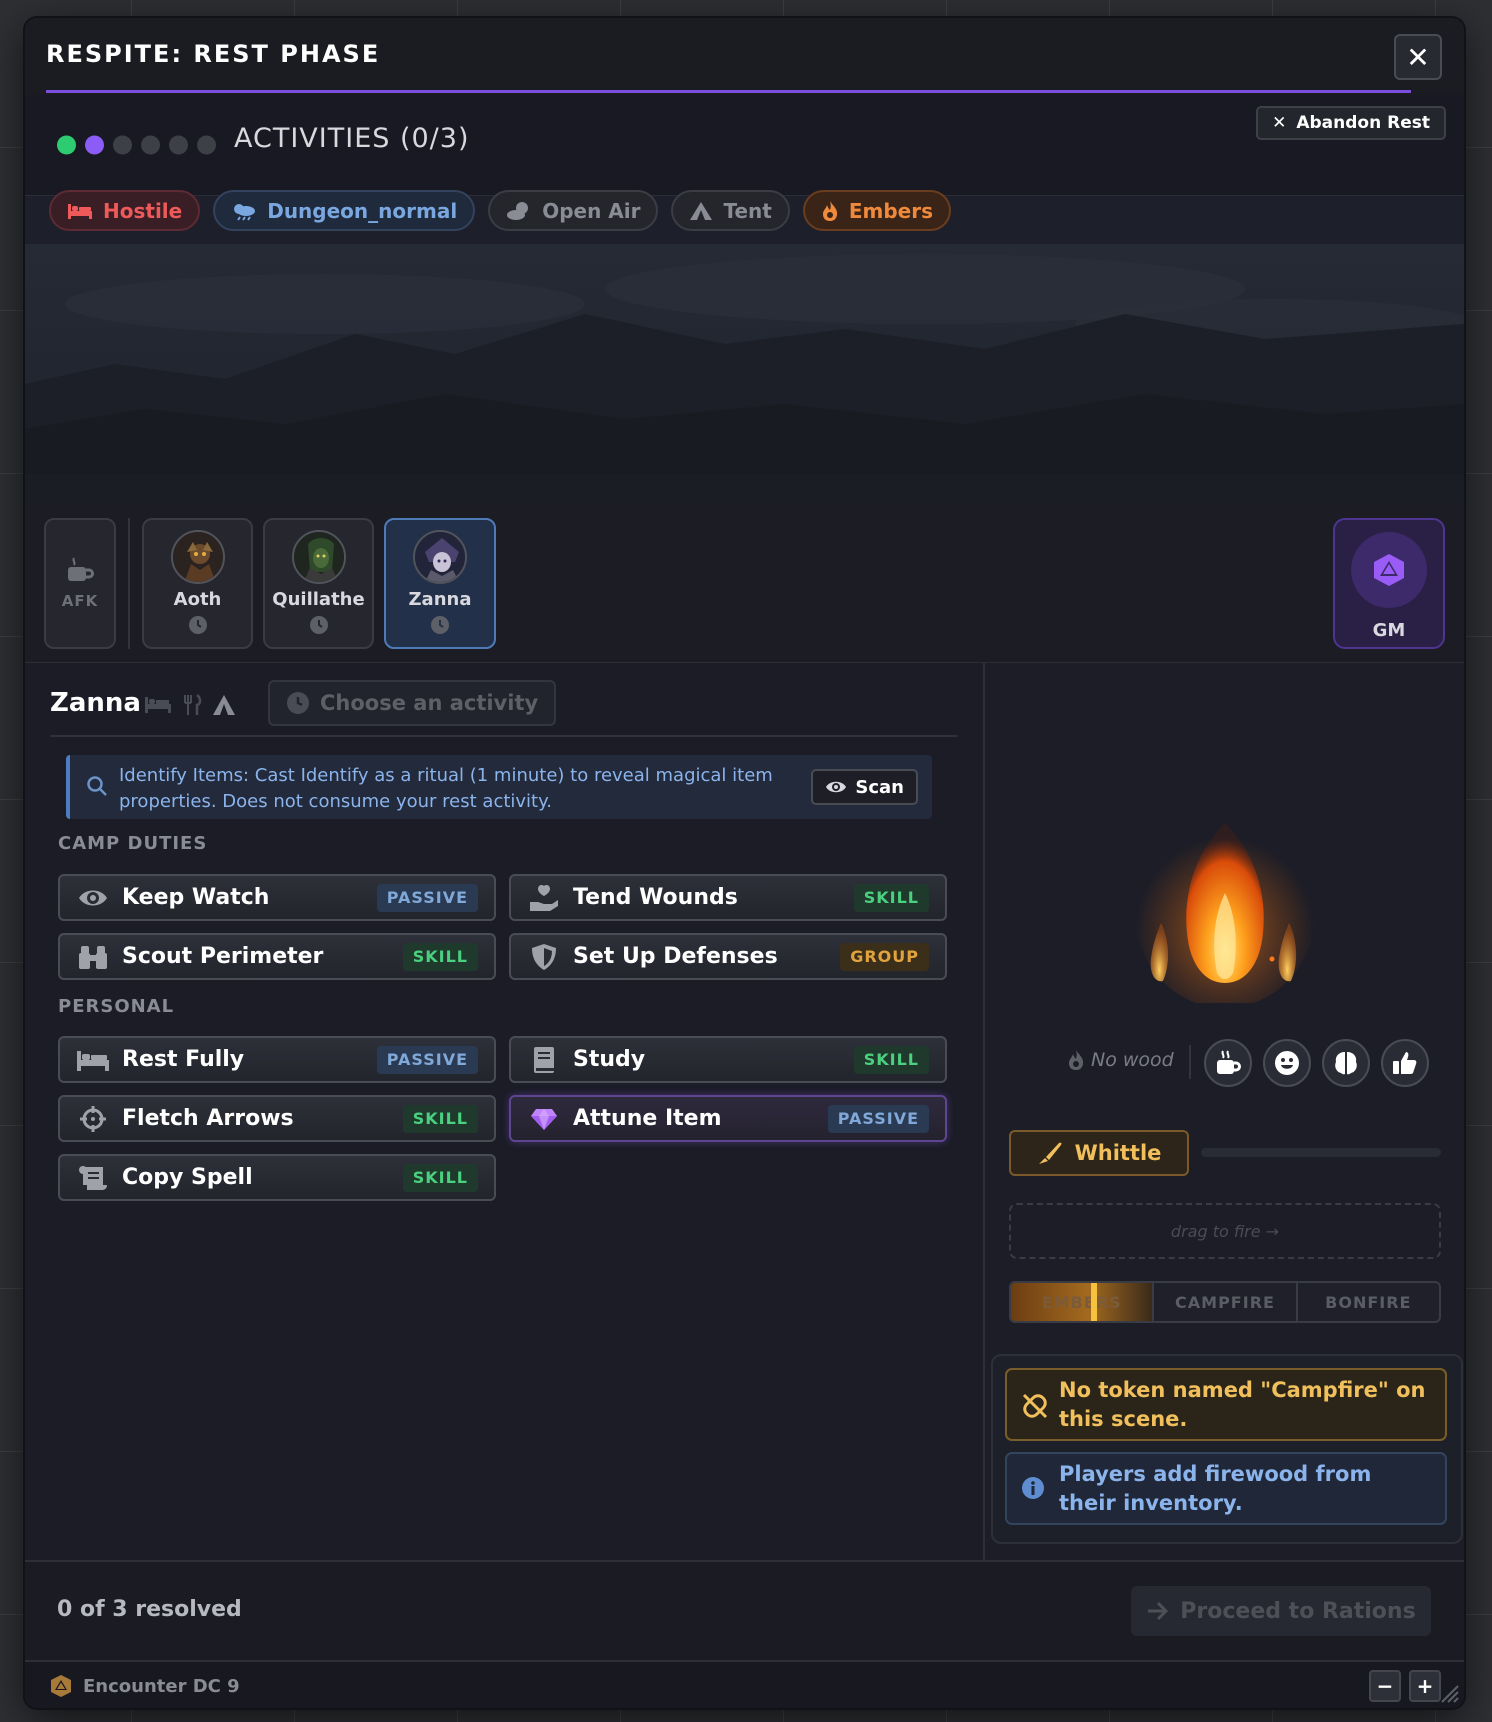 The image size is (1492, 1722). What do you see at coordinates (245, 212) in the screenshot?
I see `weather-icon` at bounding box center [245, 212].